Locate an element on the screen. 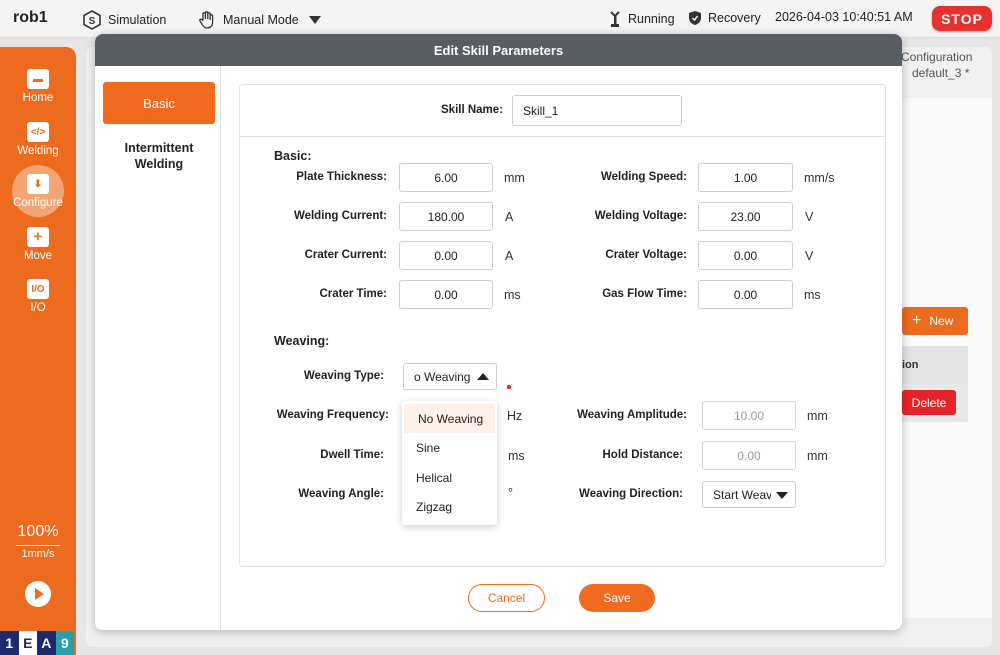  sidebar-item-home: ▬ Home is located at coordinates (38, 86).